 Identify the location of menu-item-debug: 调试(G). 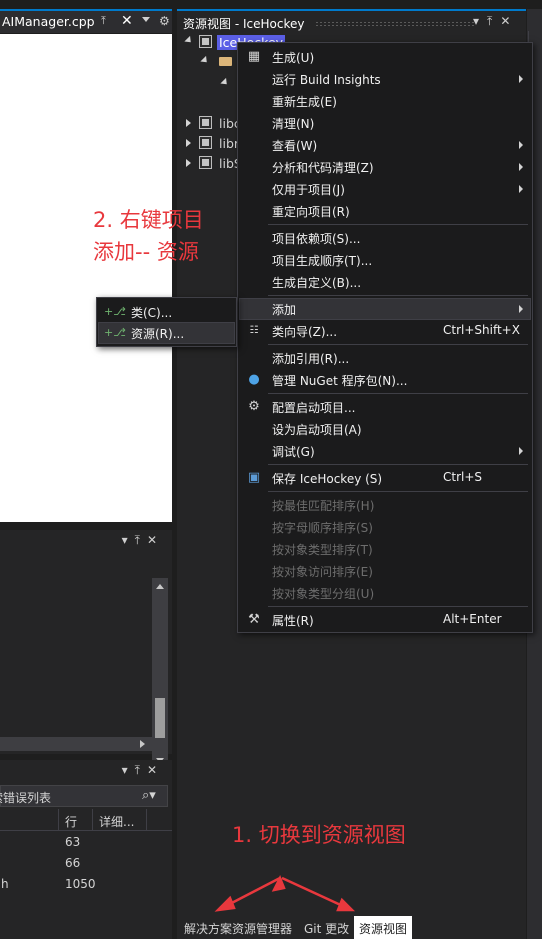
(385, 451).